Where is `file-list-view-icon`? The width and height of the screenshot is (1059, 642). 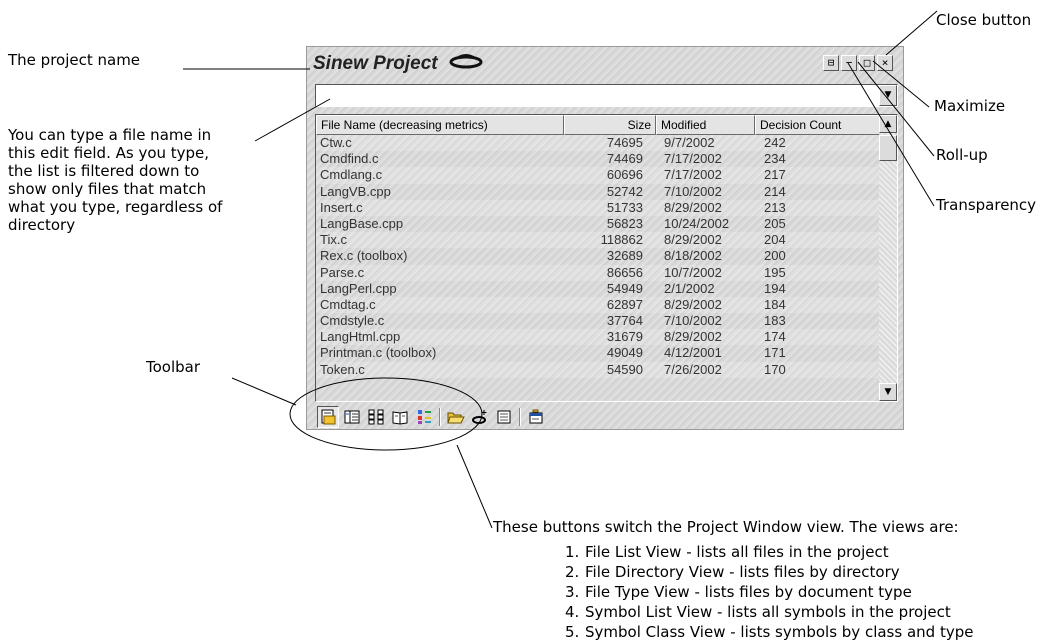
file-list-view-icon is located at coordinates (328, 417).